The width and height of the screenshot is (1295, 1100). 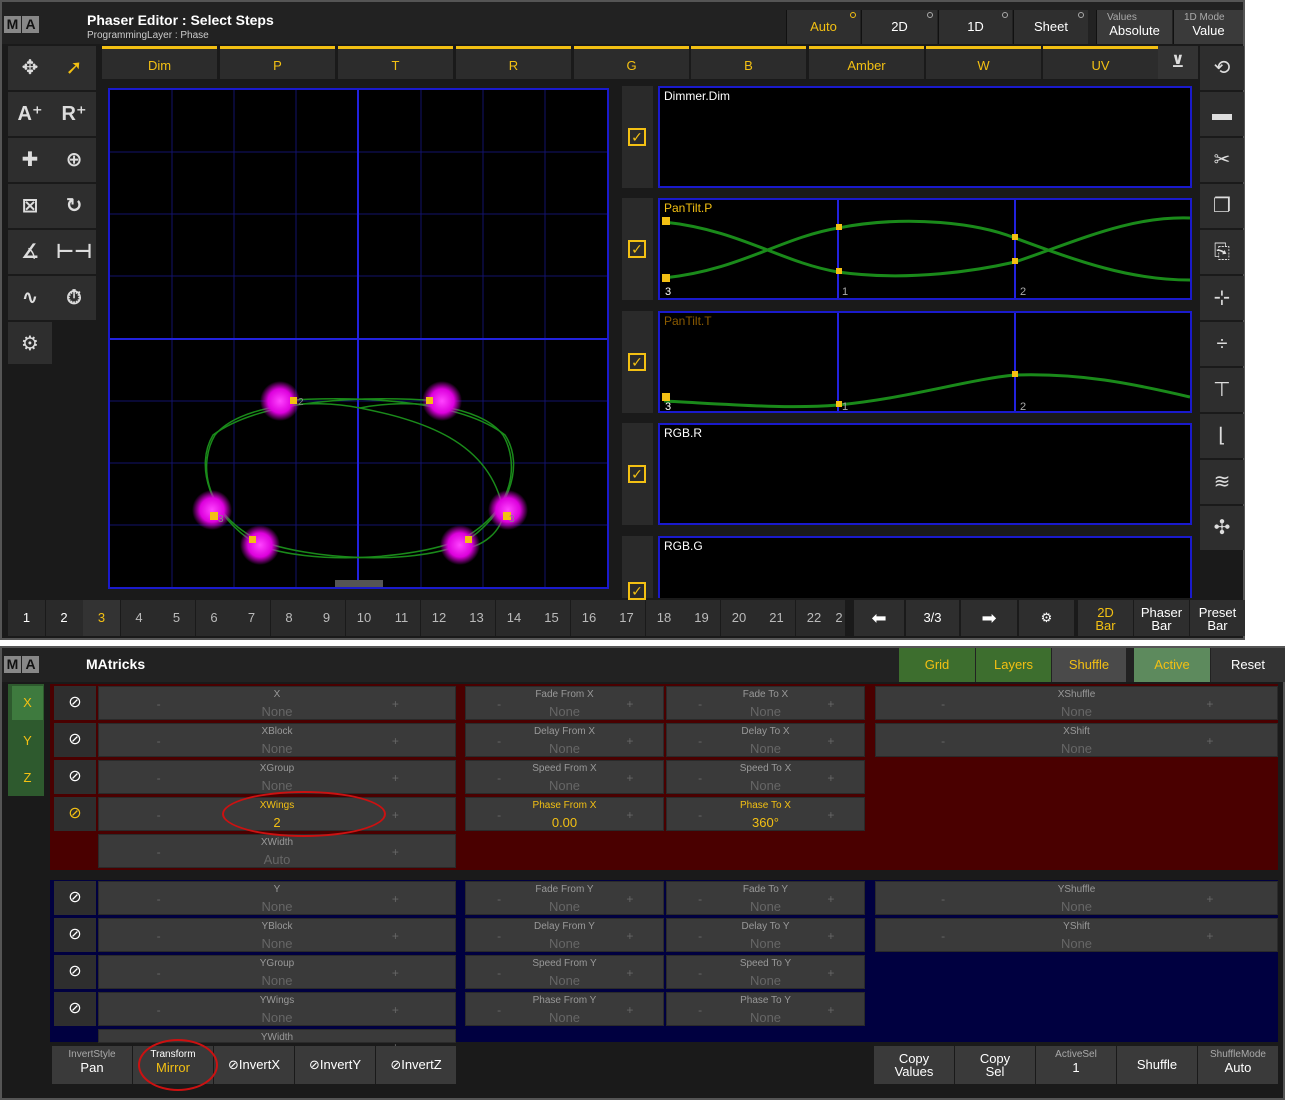 I want to click on attr-tab: T, so click(x=395, y=62).